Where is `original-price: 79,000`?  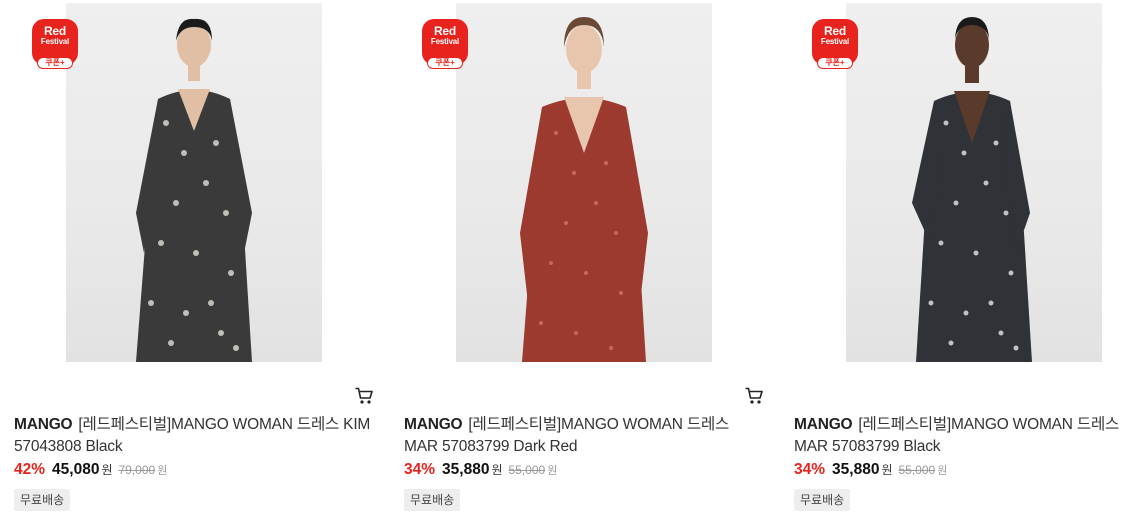 original-price: 79,000 is located at coordinates (137, 470).